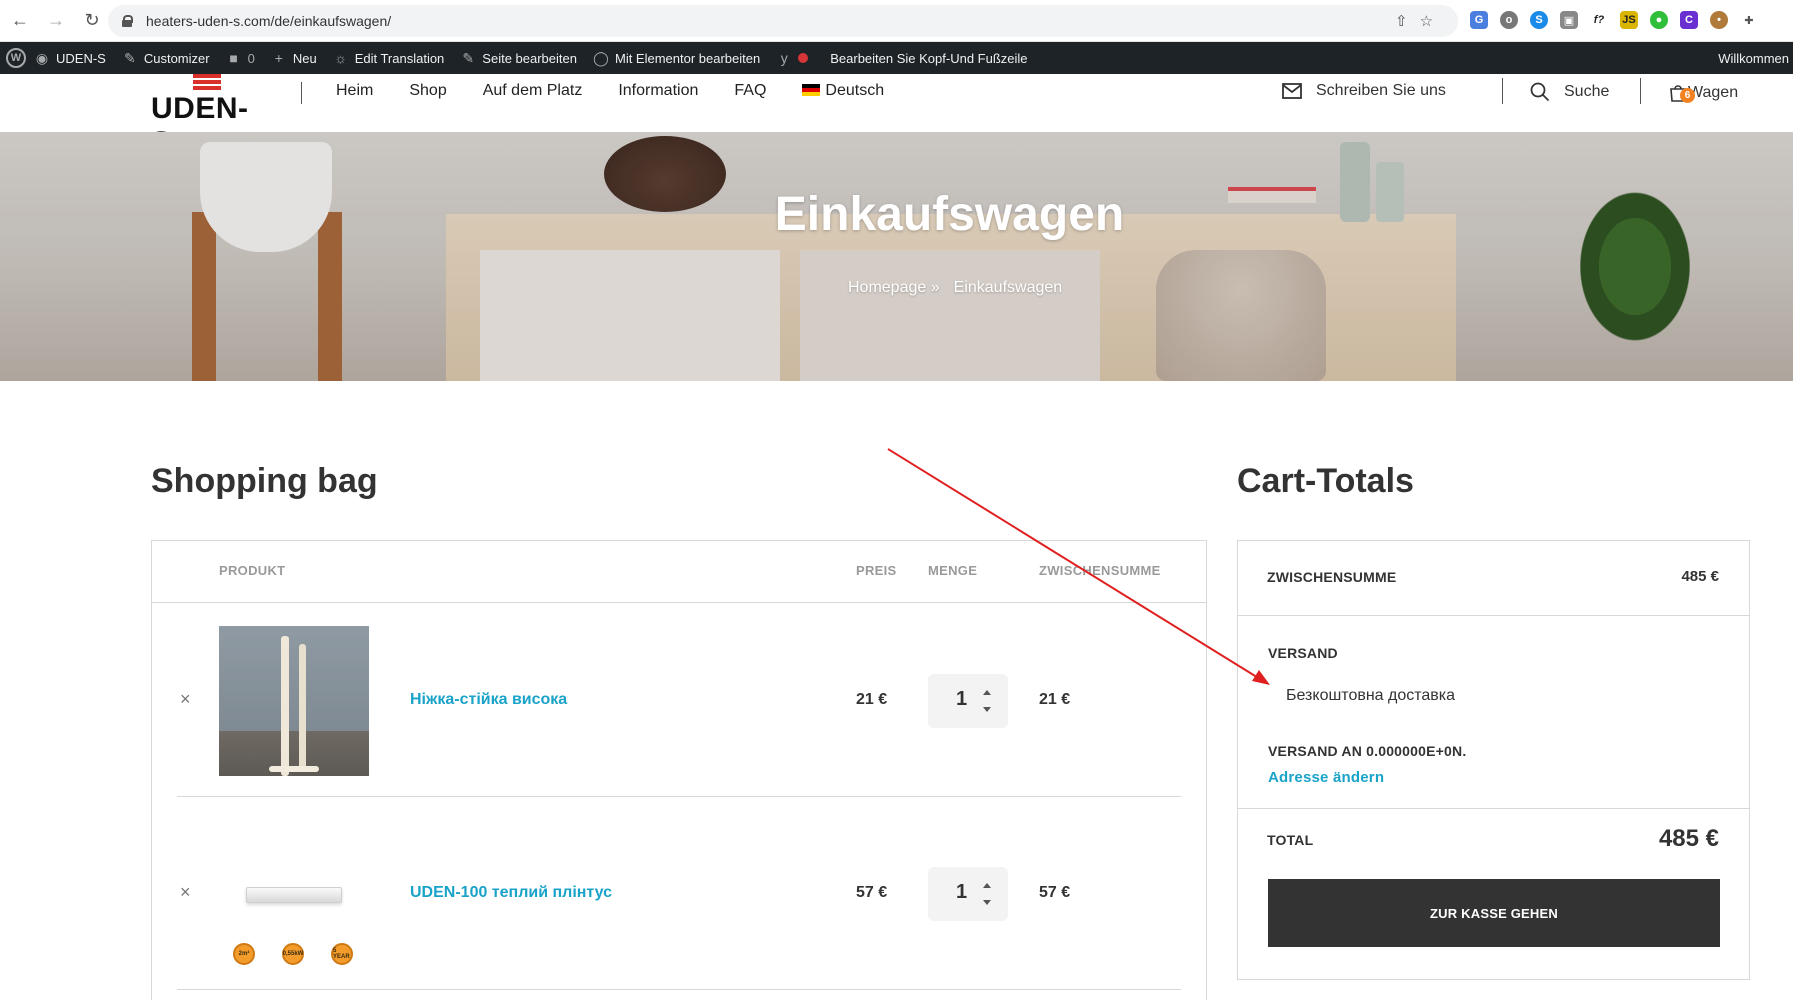  What do you see at coordinates (792, 58) in the screenshot?
I see `admin-seo-link: y` at bounding box center [792, 58].